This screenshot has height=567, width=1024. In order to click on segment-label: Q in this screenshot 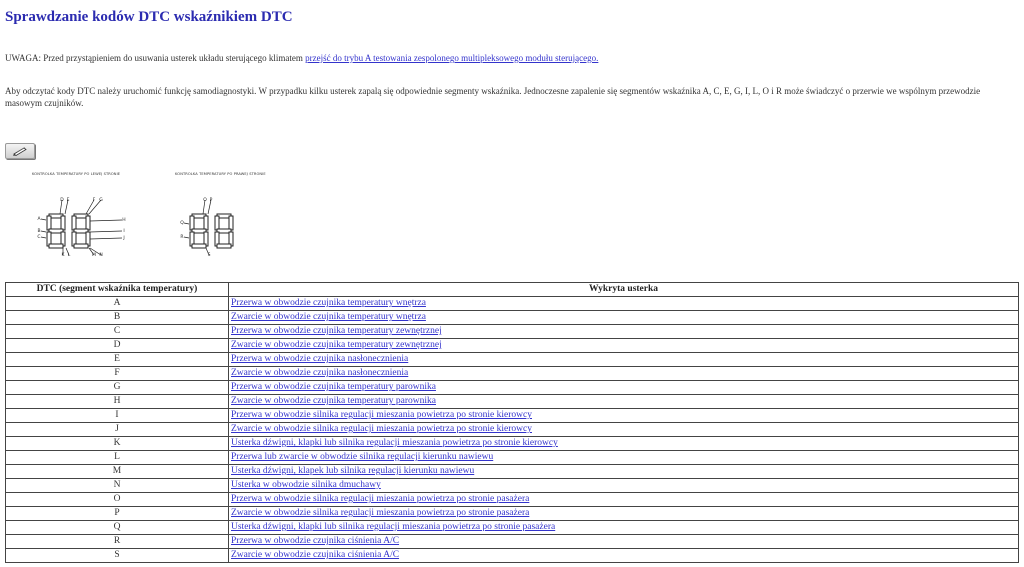, I will do `click(182, 223)`.